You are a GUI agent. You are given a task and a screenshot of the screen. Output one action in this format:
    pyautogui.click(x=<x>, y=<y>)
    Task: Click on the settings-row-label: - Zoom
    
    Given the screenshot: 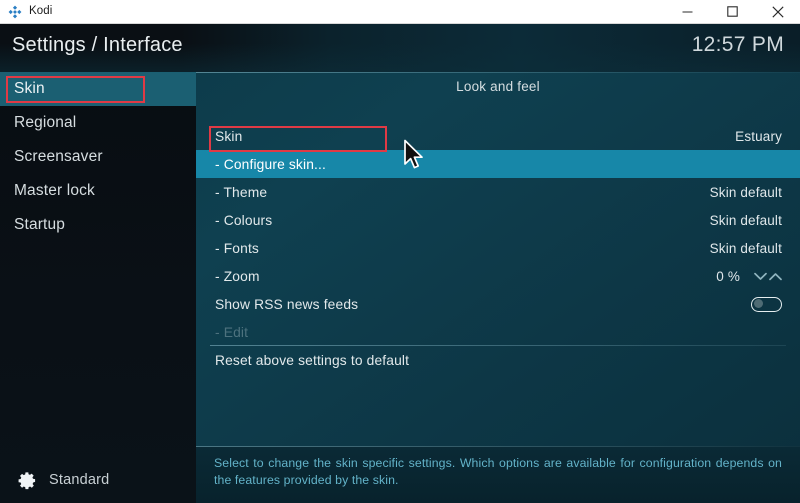 What is the action you would take?
    pyautogui.click(x=237, y=276)
    